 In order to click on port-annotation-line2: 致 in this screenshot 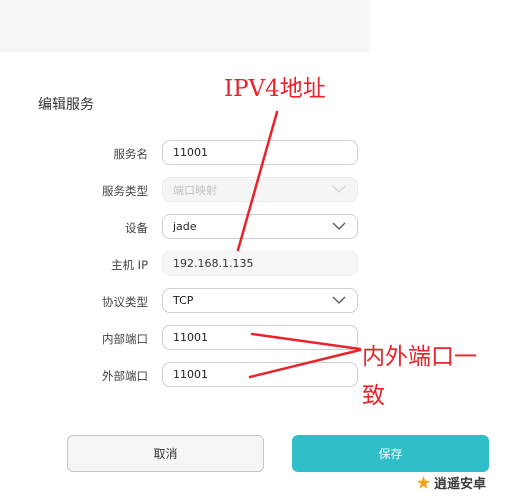, I will do `click(373, 396)`.